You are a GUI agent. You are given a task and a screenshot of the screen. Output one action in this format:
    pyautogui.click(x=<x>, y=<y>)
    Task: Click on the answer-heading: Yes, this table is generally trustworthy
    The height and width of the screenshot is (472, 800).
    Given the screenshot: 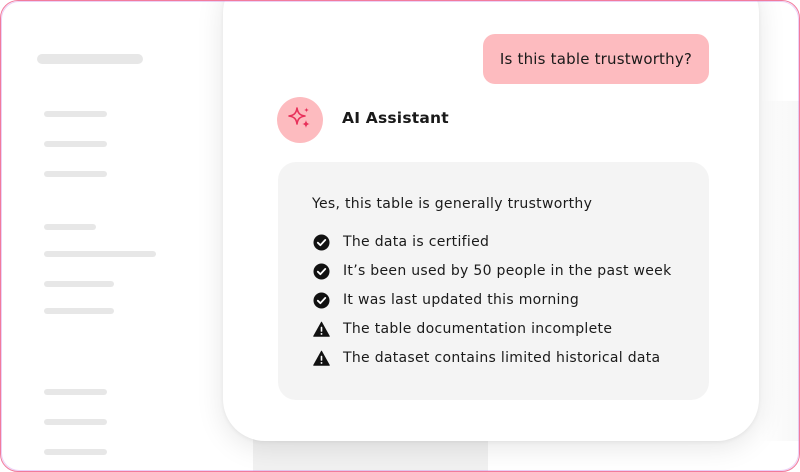 What is the action you would take?
    pyautogui.click(x=452, y=204)
    